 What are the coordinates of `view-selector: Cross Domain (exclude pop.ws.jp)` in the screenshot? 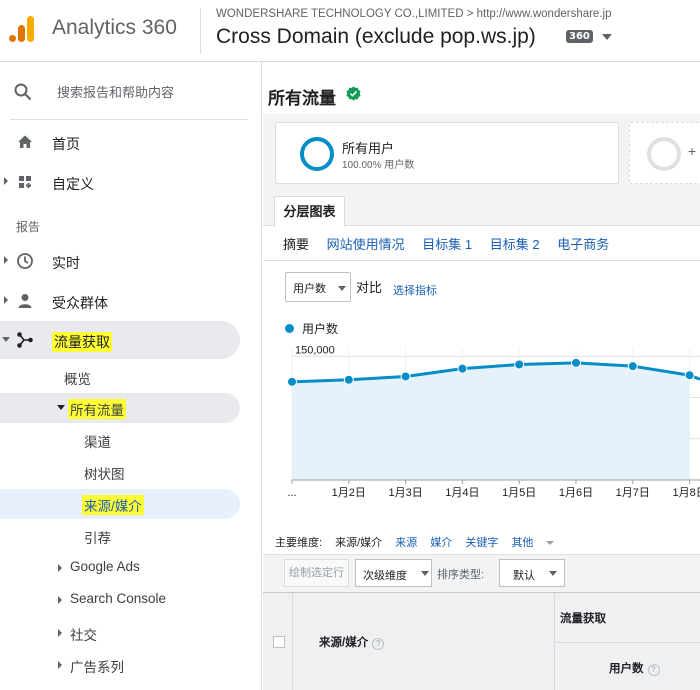 It's located at (376, 37).